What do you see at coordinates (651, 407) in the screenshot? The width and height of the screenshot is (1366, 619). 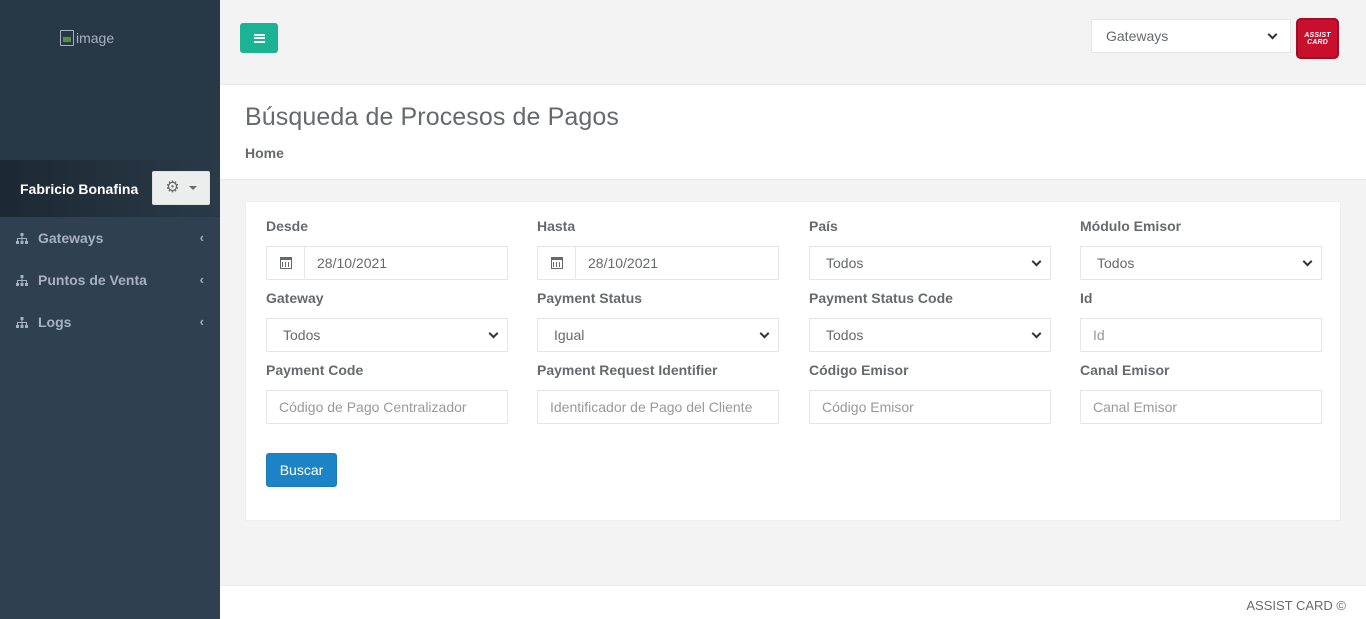 I see `payment-request-identifier-placeholder: Identificador de Pago del Cliente` at bounding box center [651, 407].